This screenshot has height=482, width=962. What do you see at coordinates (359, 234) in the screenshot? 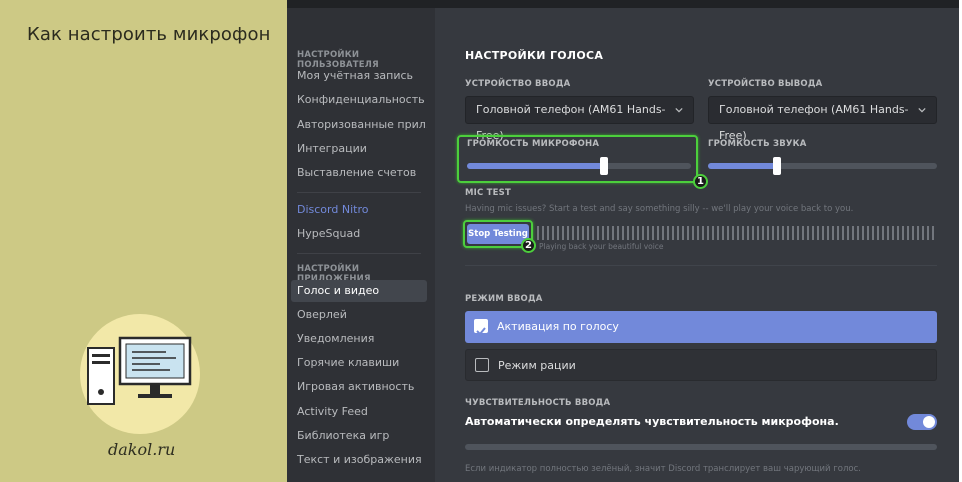
I see `sidebar-item-hypesquad: HypeSquad` at bounding box center [359, 234].